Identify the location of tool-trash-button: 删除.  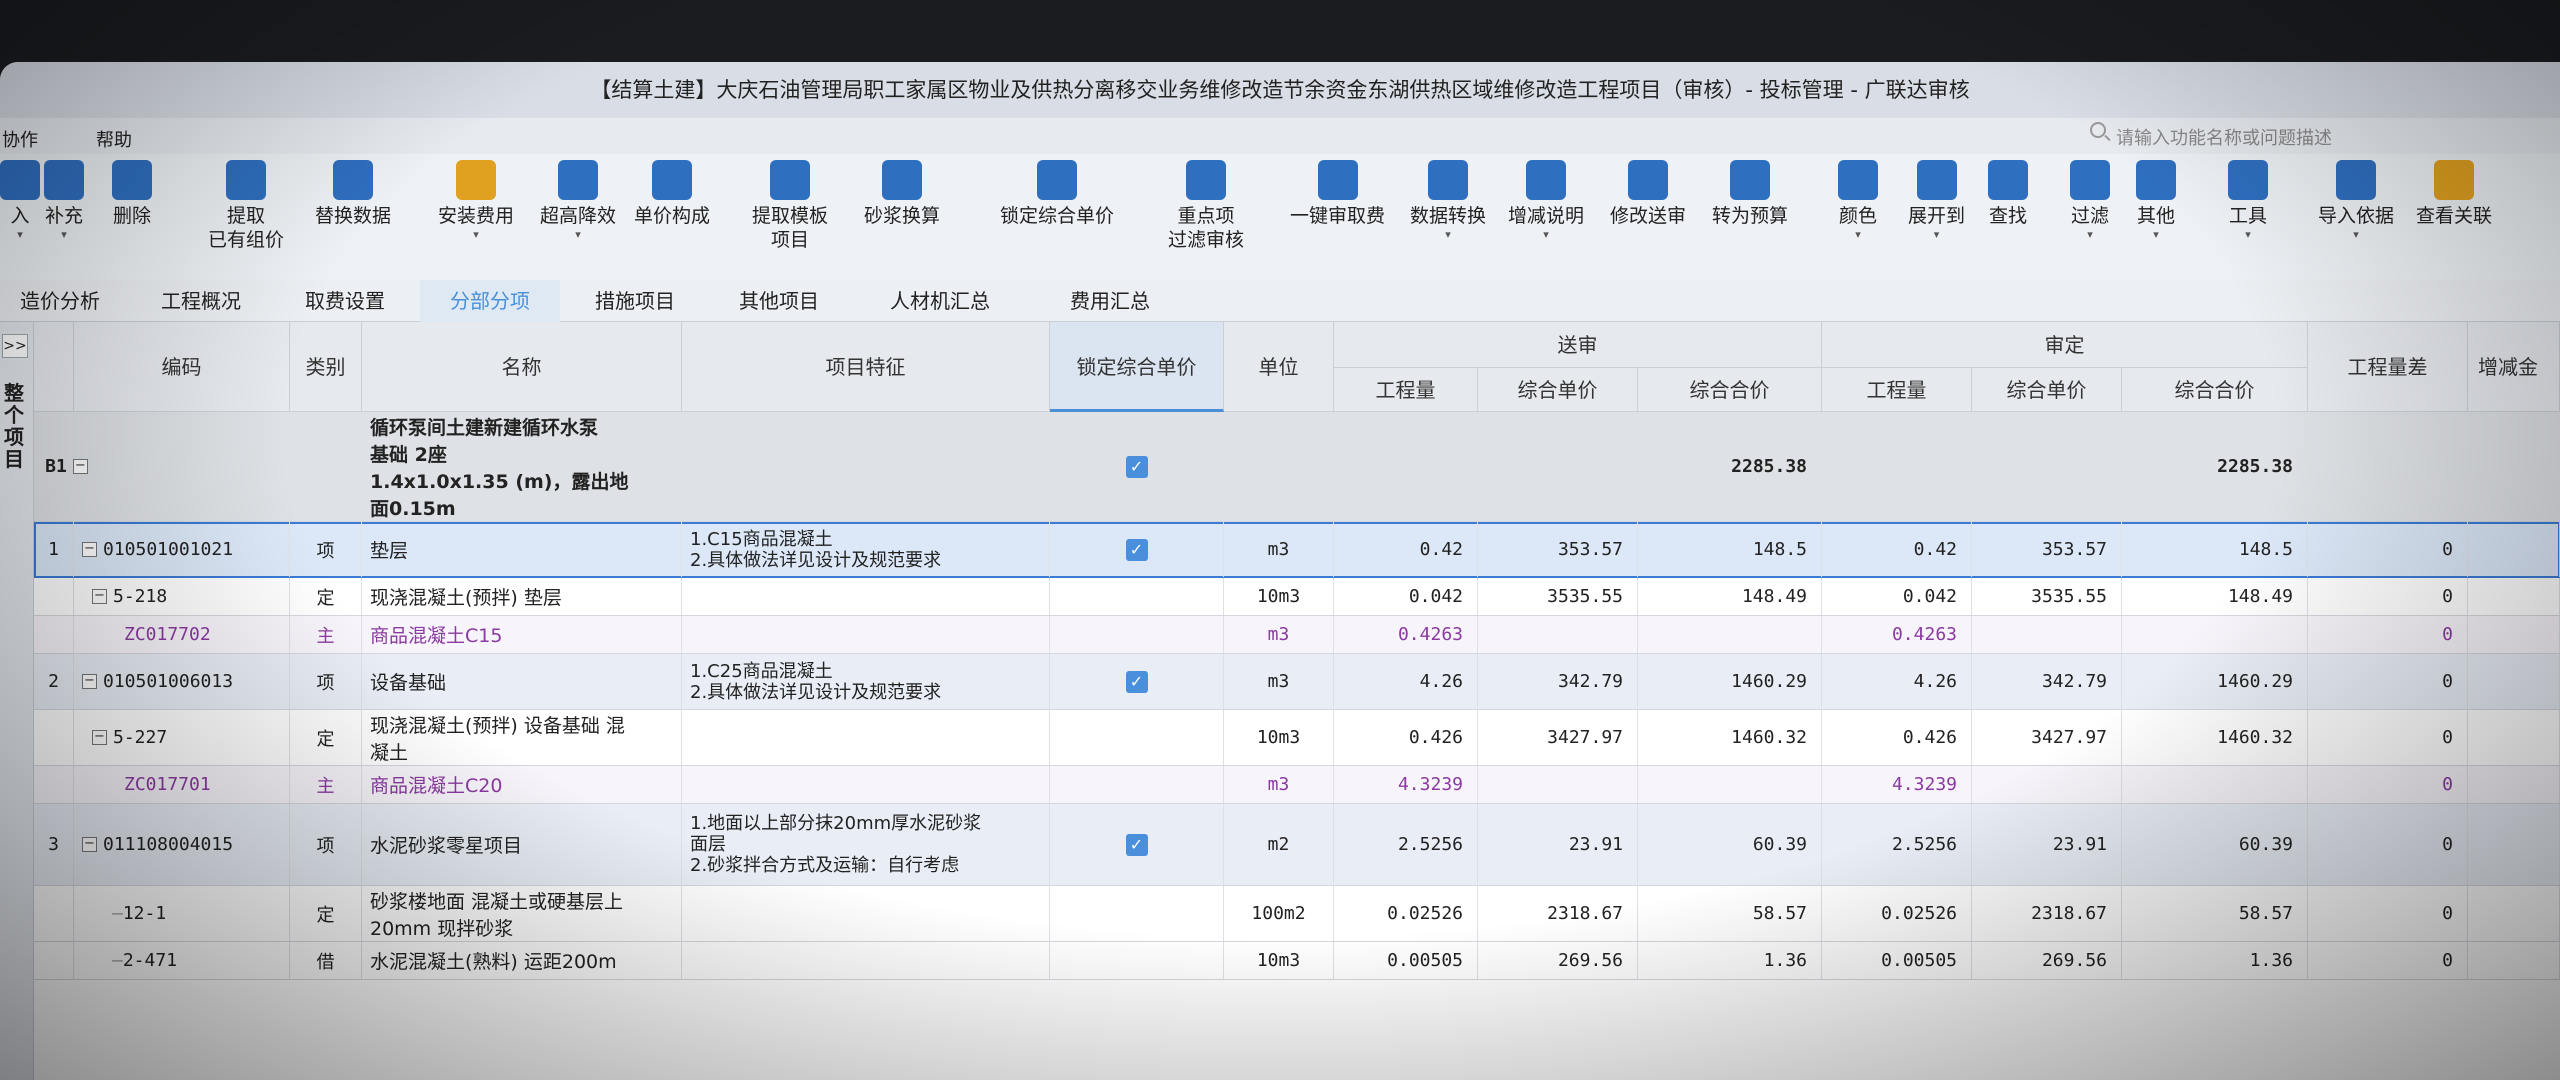
(132, 194).